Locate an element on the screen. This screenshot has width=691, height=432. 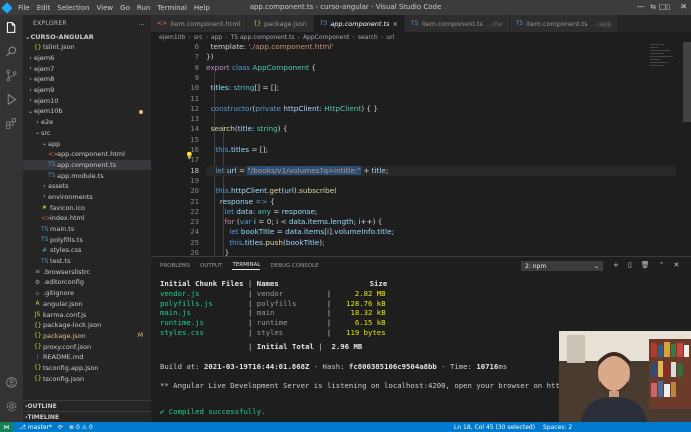
tree-folder: ⌄ ejem10b is located at coordinates (87, 111).